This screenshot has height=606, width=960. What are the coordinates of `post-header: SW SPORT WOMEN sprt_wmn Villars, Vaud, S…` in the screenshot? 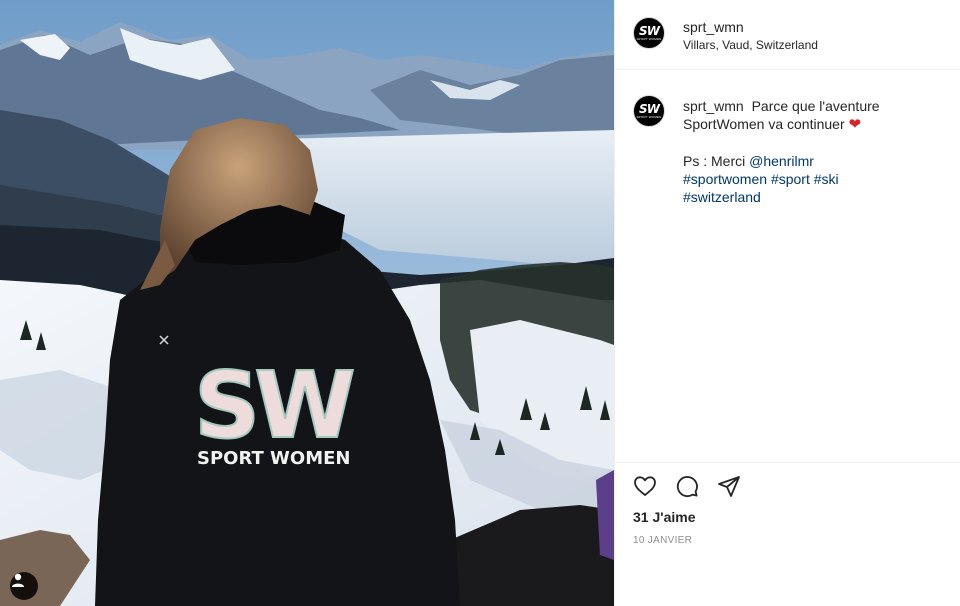 It's located at (787, 35).